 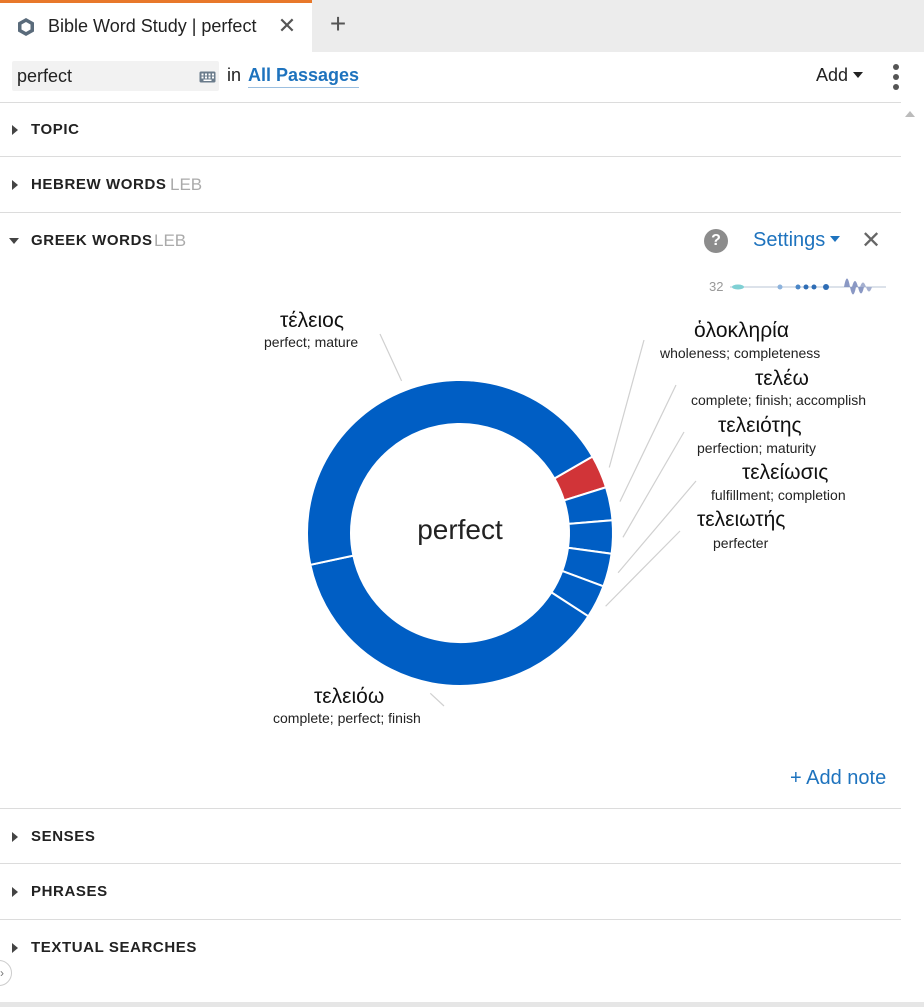 What do you see at coordinates (347, 718) in the screenshot?
I see `word-gloss-teleioo: complete; perfect; finish` at bounding box center [347, 718].